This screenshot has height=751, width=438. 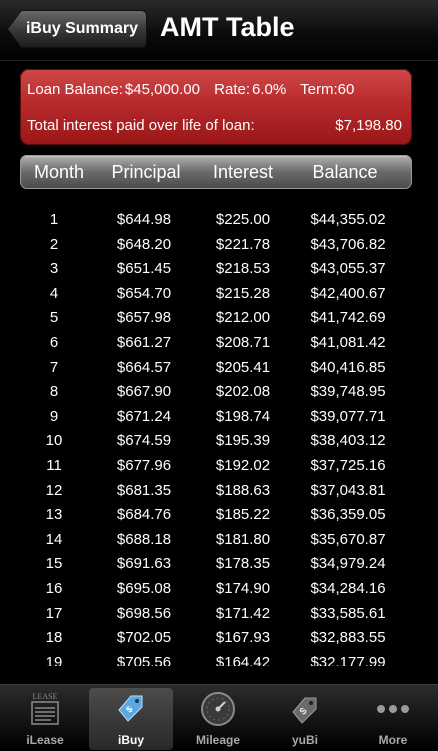 I want to click on cell-balance: $41,081.42, so click(x=348, y=342).